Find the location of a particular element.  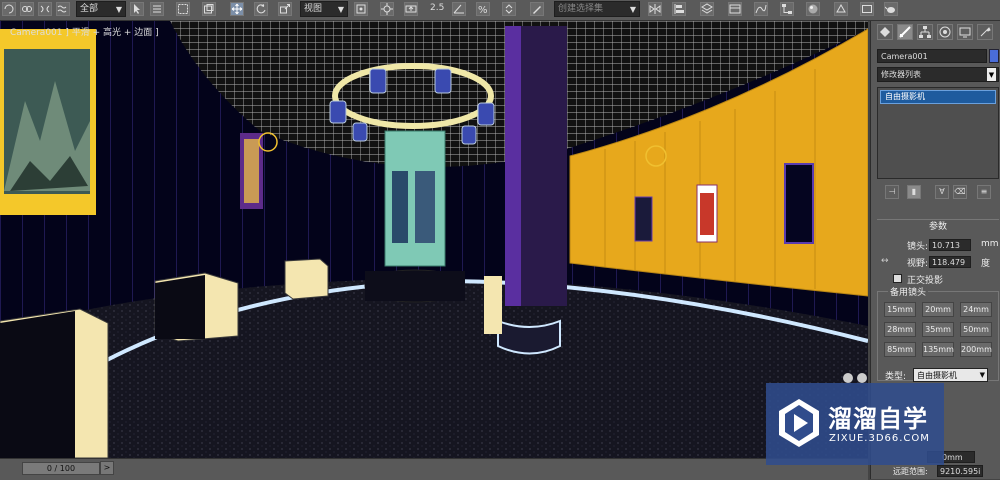

stack-item-free-camera: 自由摄影机 is located at coordinates (938, 97).